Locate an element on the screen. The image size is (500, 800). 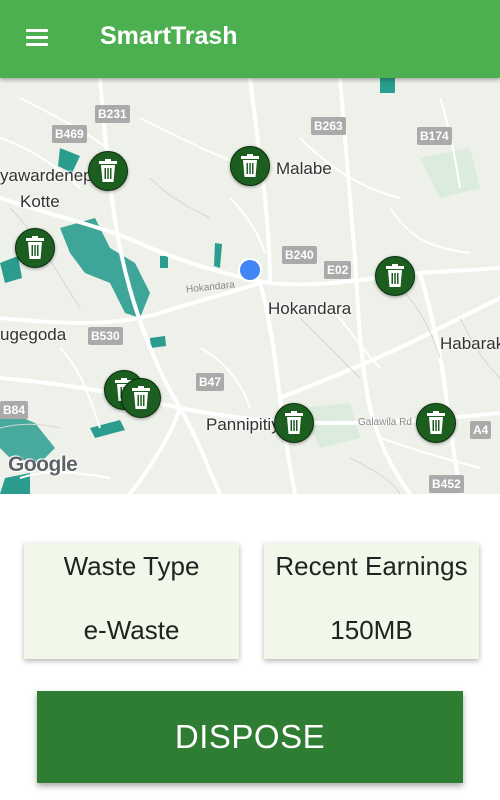
road-label: B231 is located at coordinates (112, 114).